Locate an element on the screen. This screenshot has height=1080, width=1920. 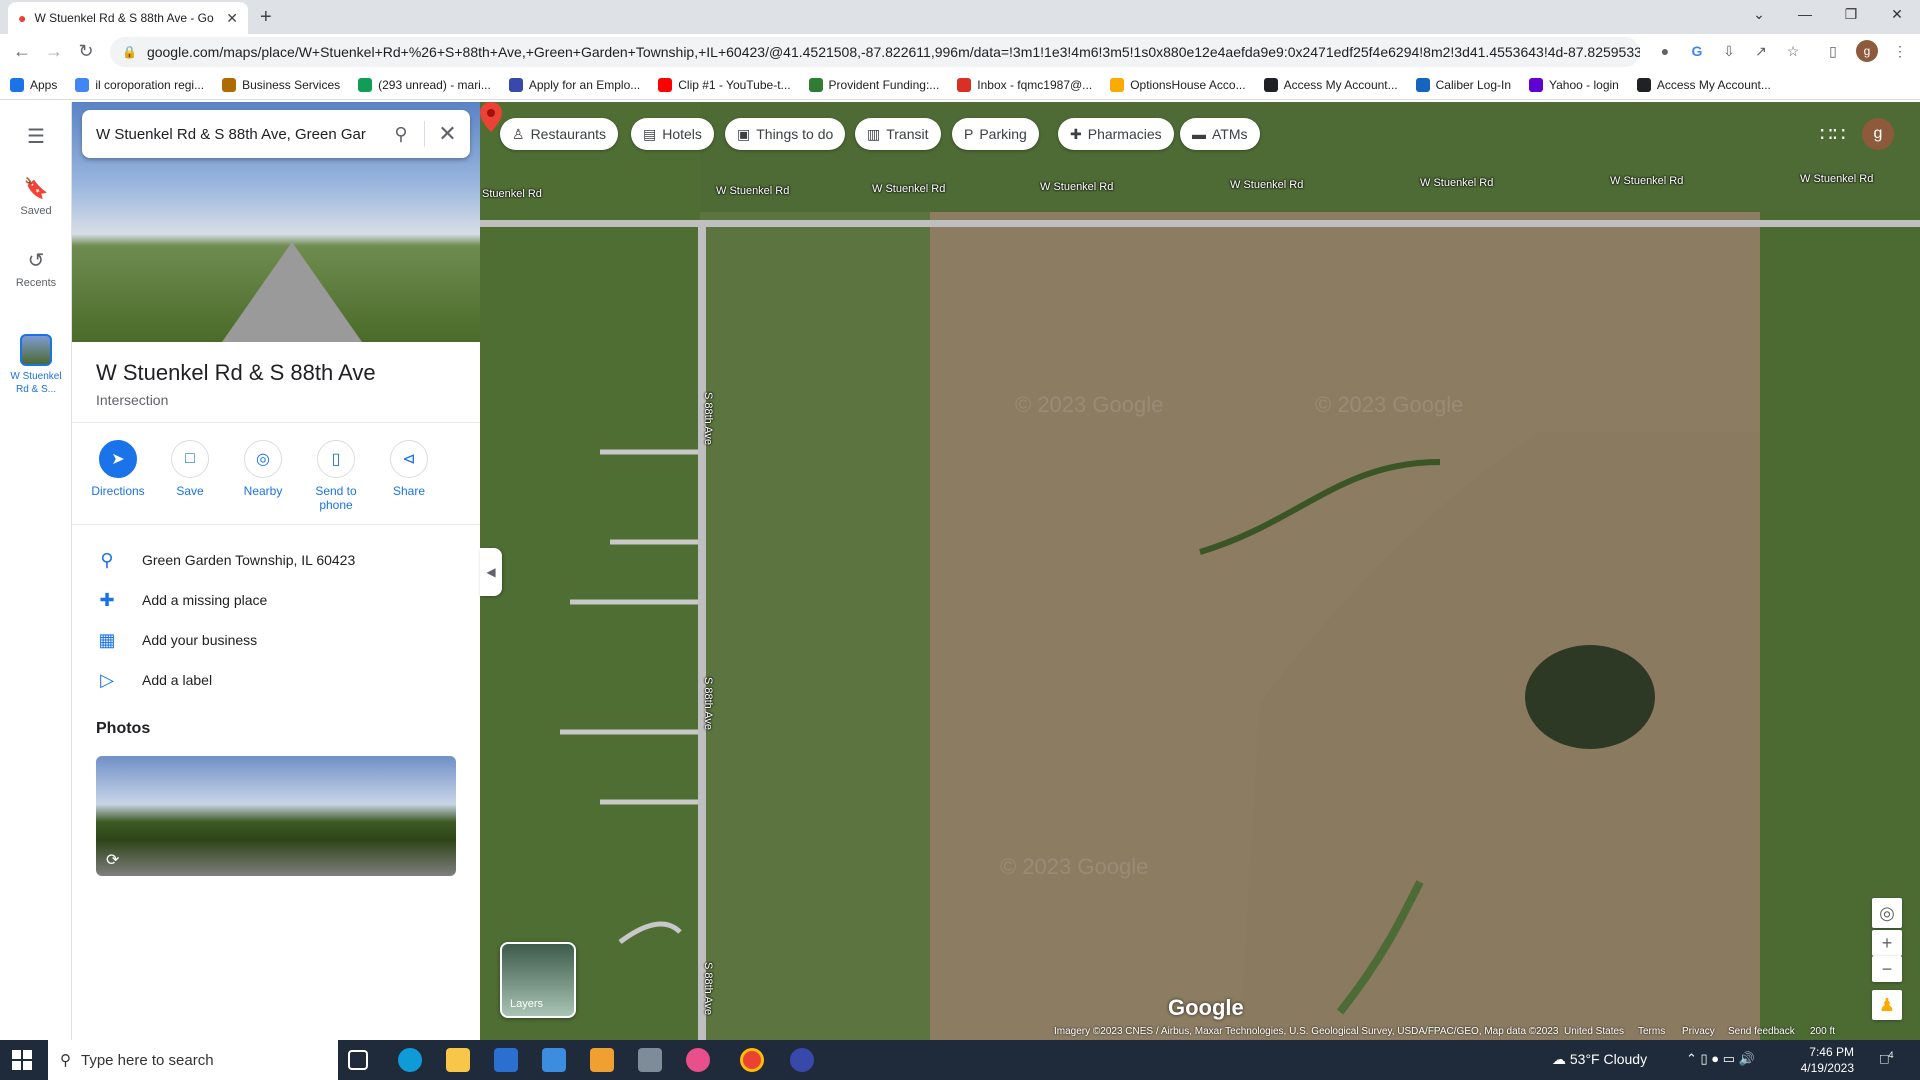
profile-avatar: g is located at coordinates (1867, 51).